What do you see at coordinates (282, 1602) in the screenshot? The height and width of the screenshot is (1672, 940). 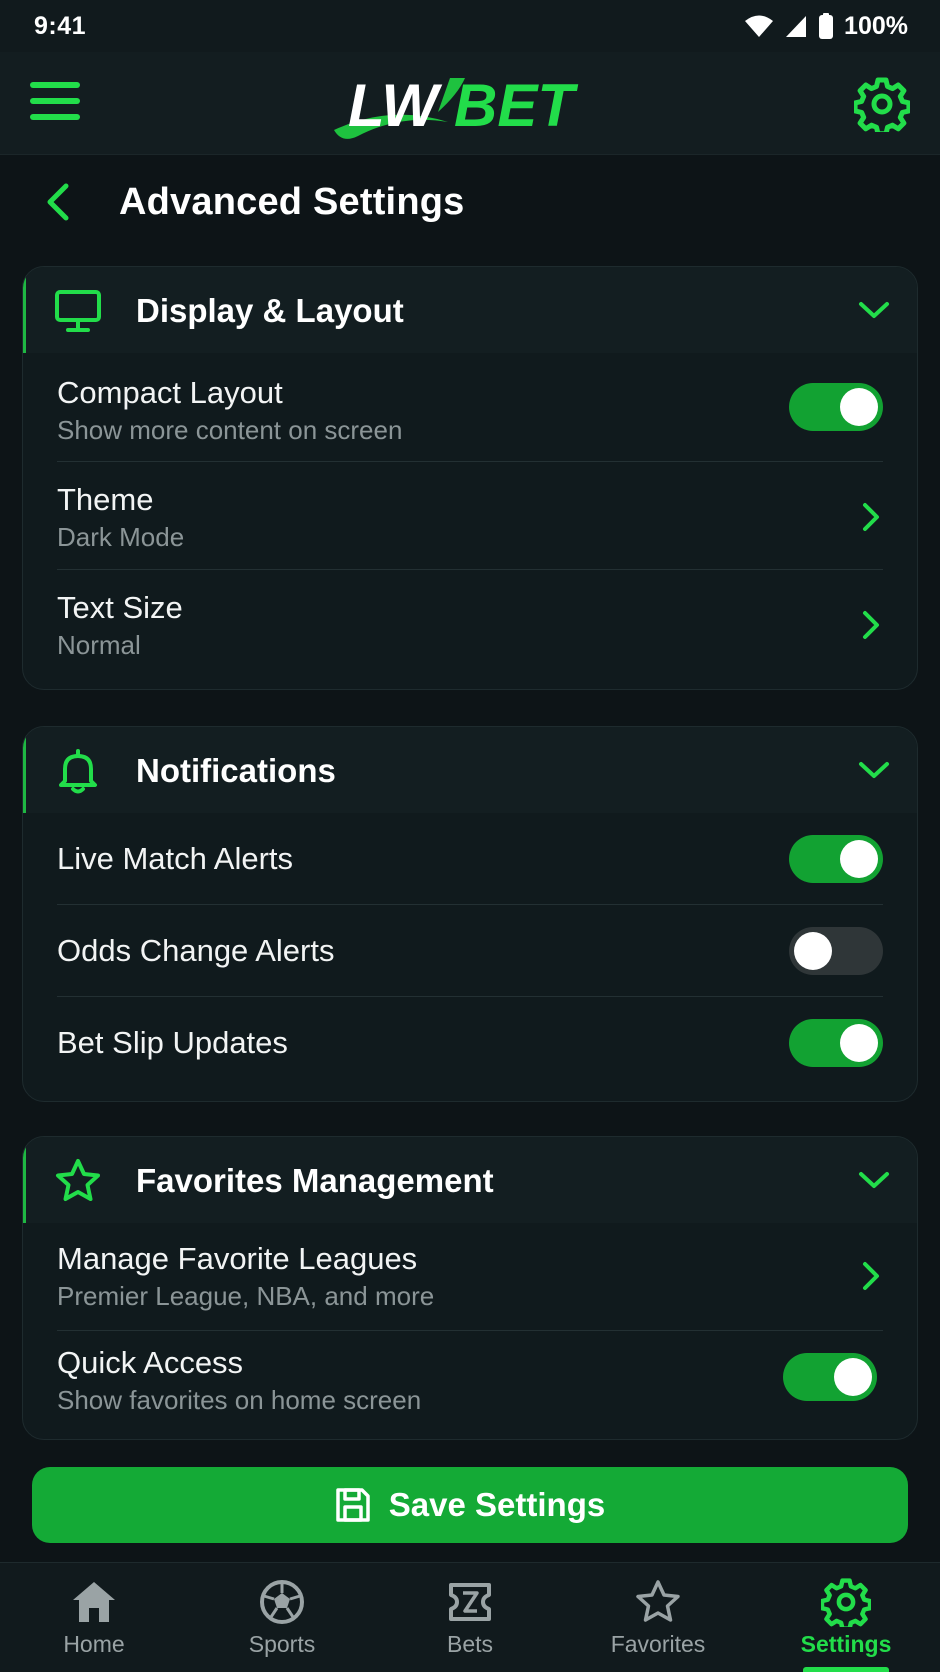 I see `soccer-ball-icon` at bounding box center [282, 1602].